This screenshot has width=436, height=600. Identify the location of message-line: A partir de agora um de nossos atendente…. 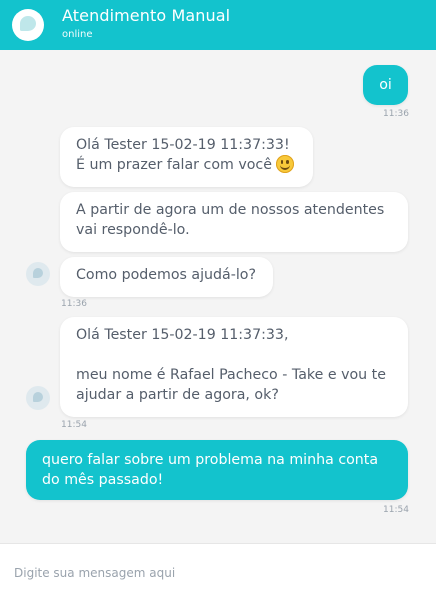
(230, 210).